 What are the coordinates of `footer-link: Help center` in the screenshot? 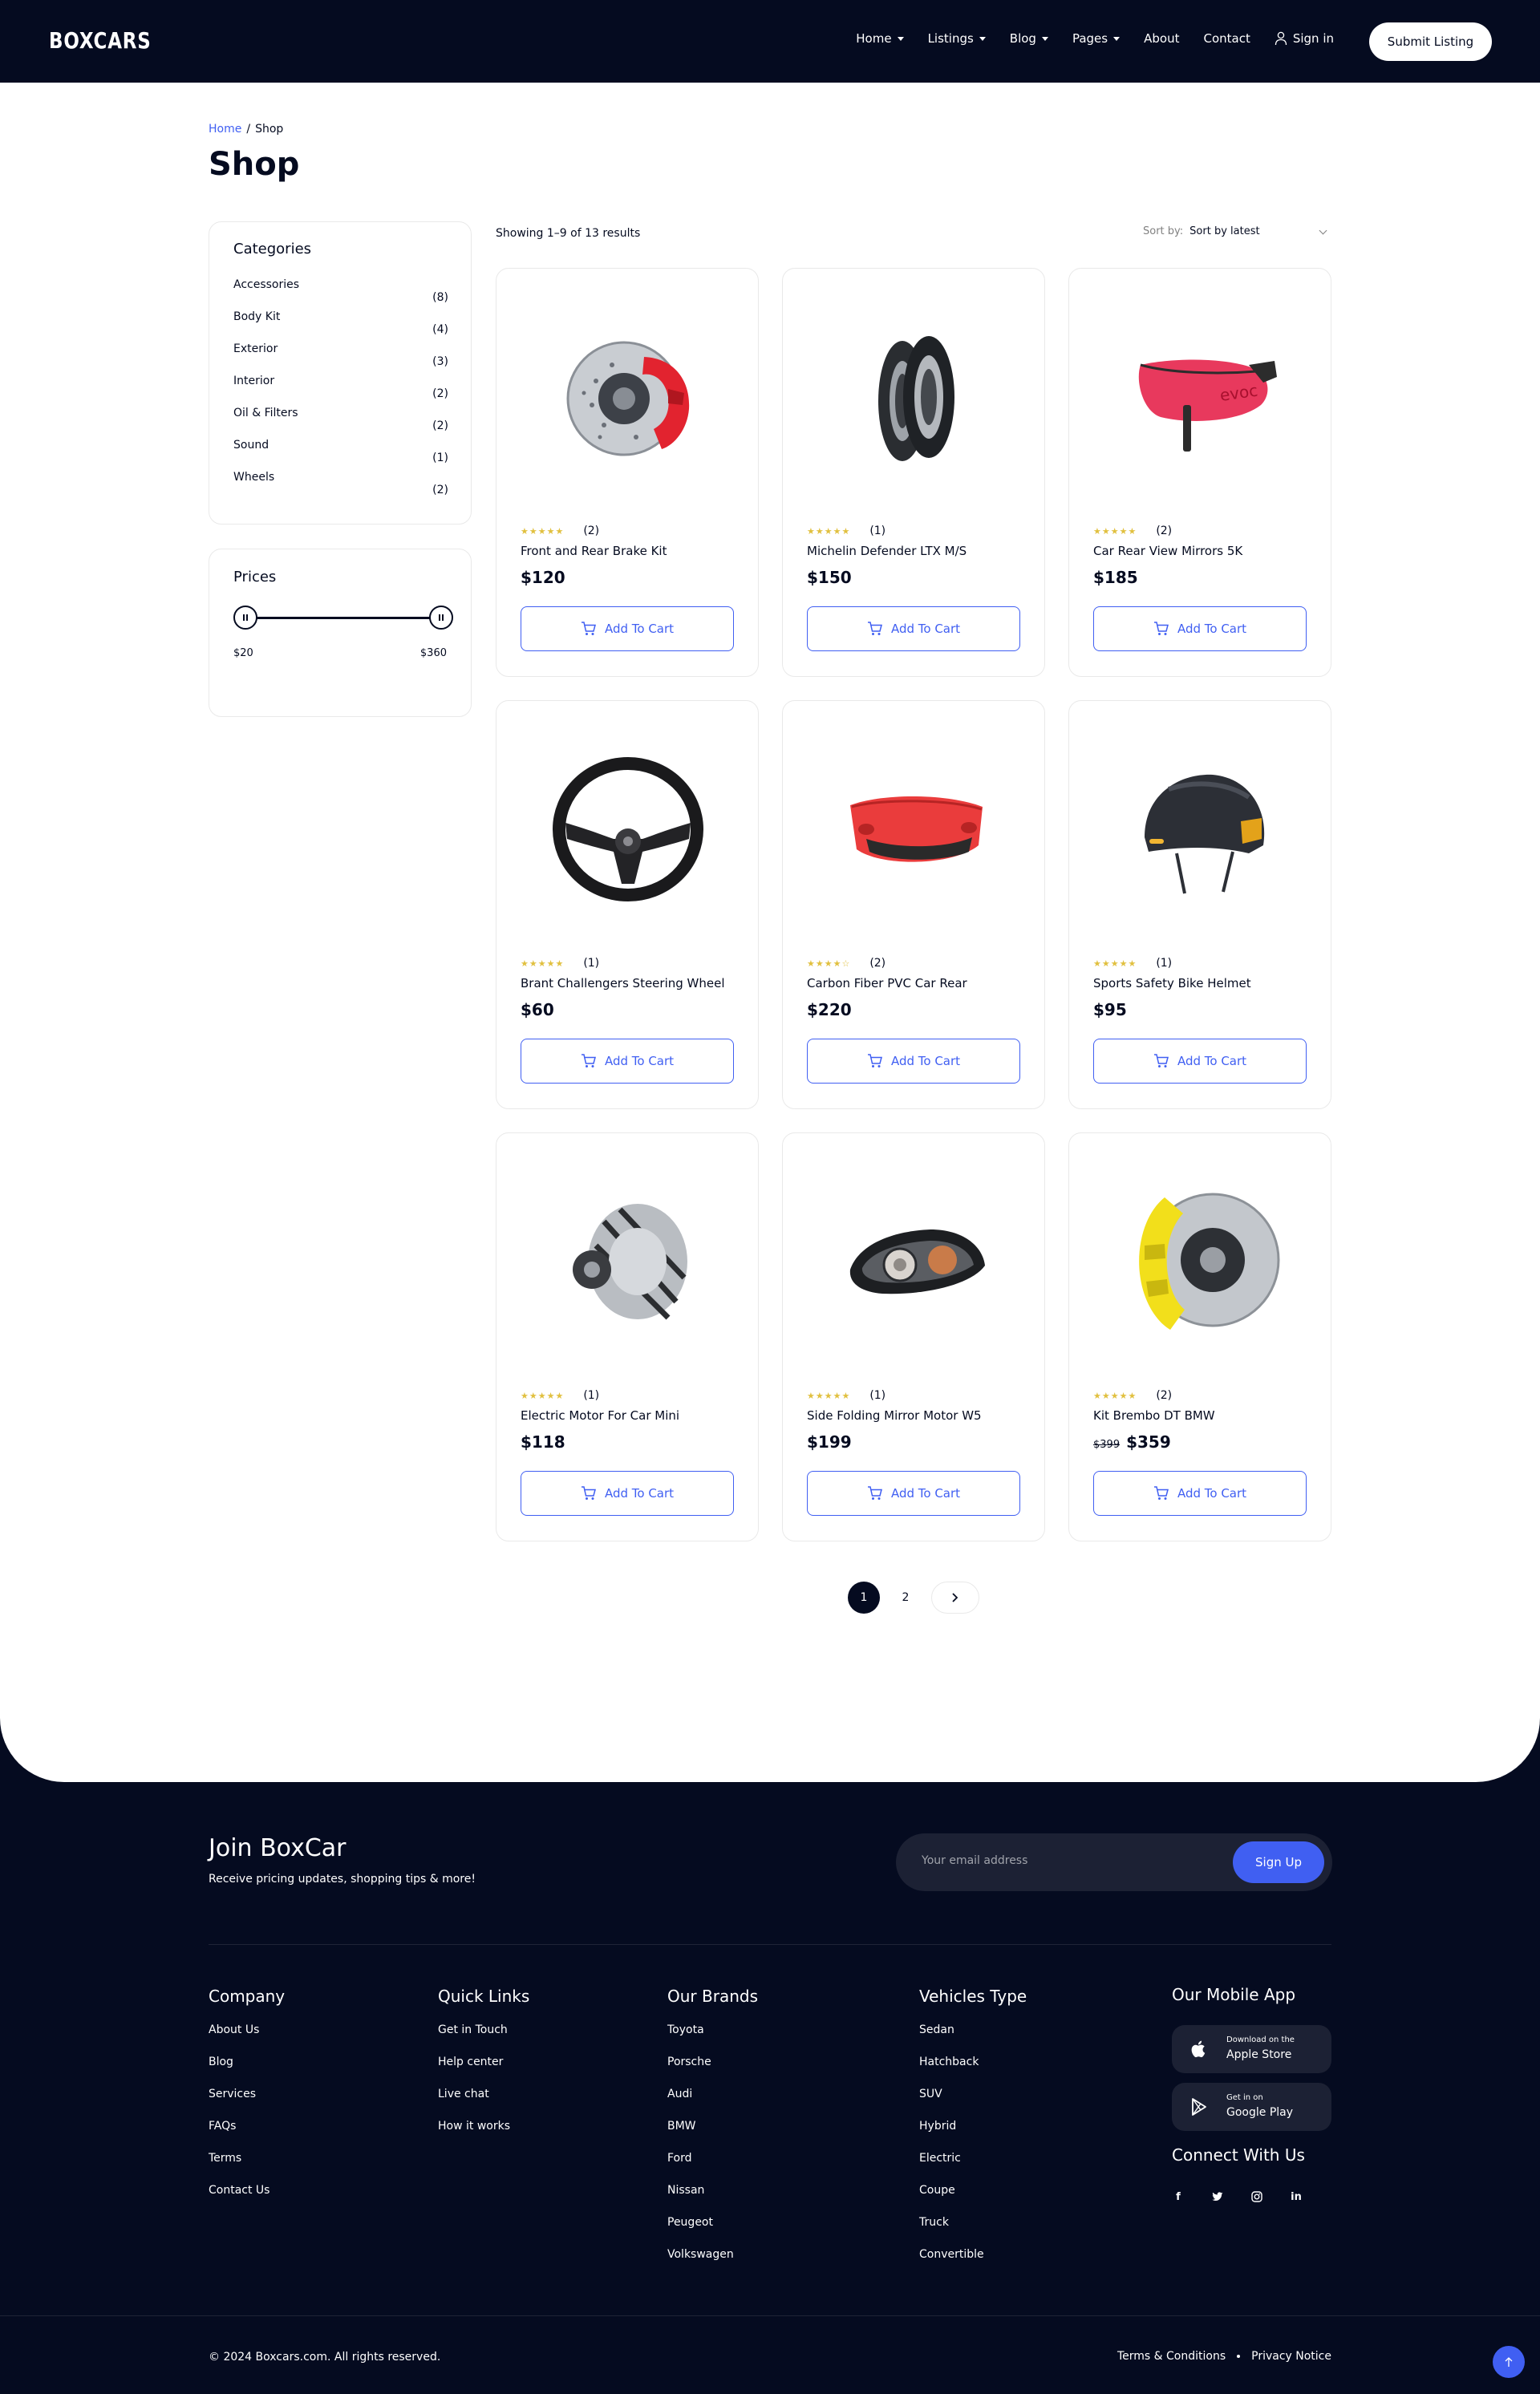 It's located at (483, 2072).